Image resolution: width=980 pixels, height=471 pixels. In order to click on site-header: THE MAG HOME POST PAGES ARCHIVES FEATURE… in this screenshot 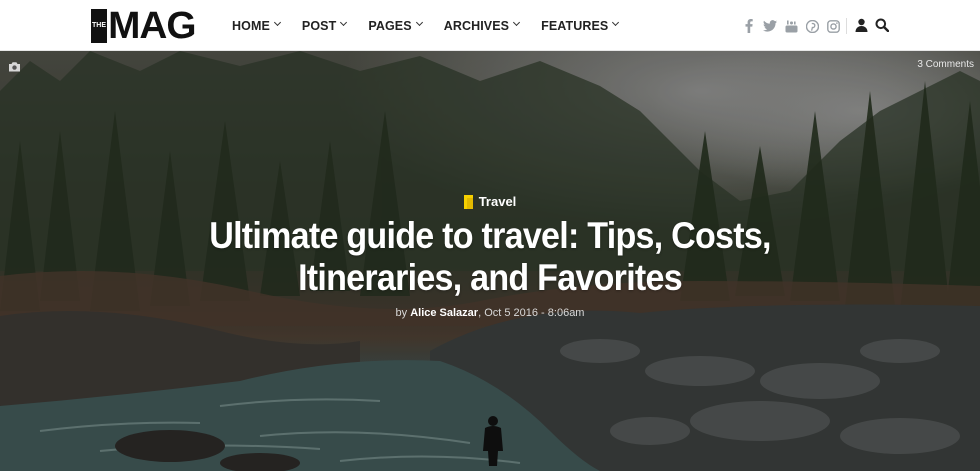, I will do `click(490, 25)`.